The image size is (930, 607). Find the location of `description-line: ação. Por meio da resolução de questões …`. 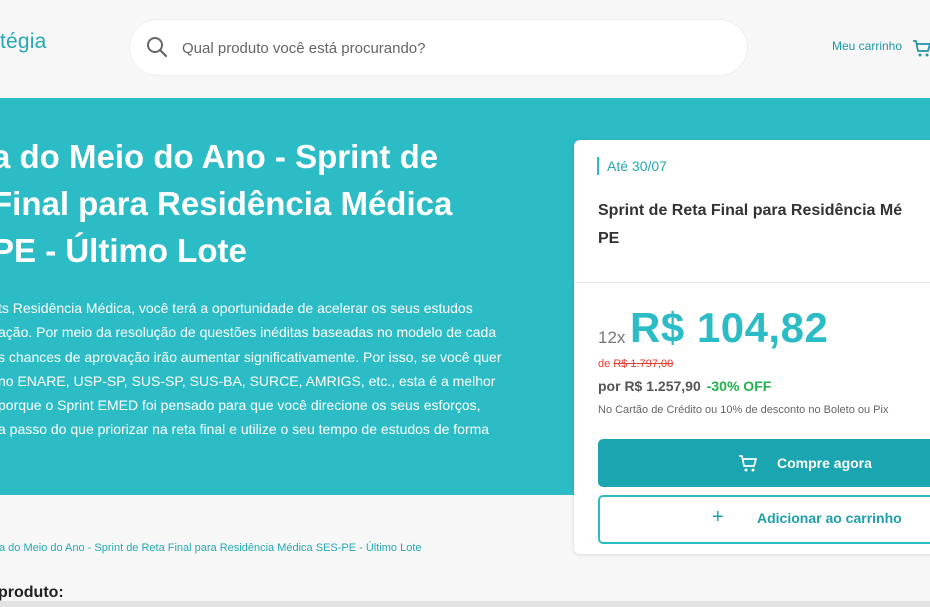

description-line: ação. Por meio da resolução de questões … is located at coordinates (248, 332).